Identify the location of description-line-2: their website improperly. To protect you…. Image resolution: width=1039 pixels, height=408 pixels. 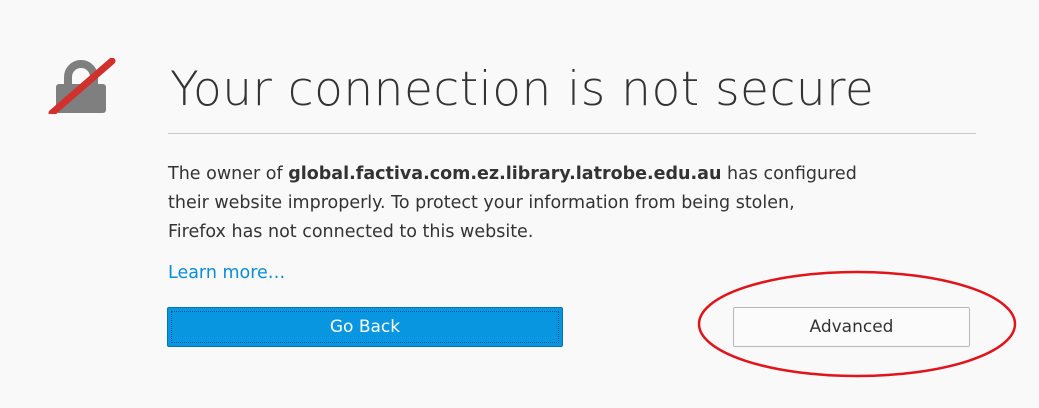
(481, 203).